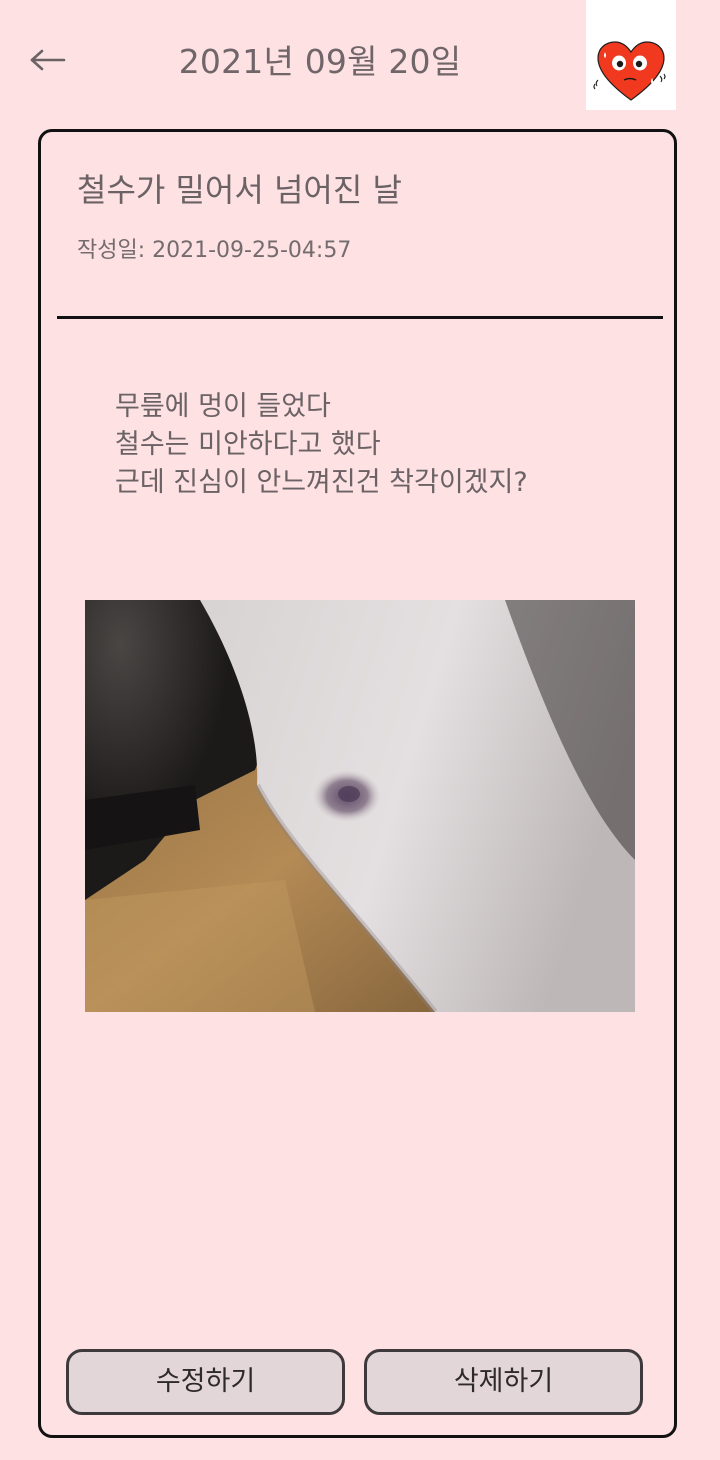  I want to click on edit-button: 수정하기, so click(205, 1382).